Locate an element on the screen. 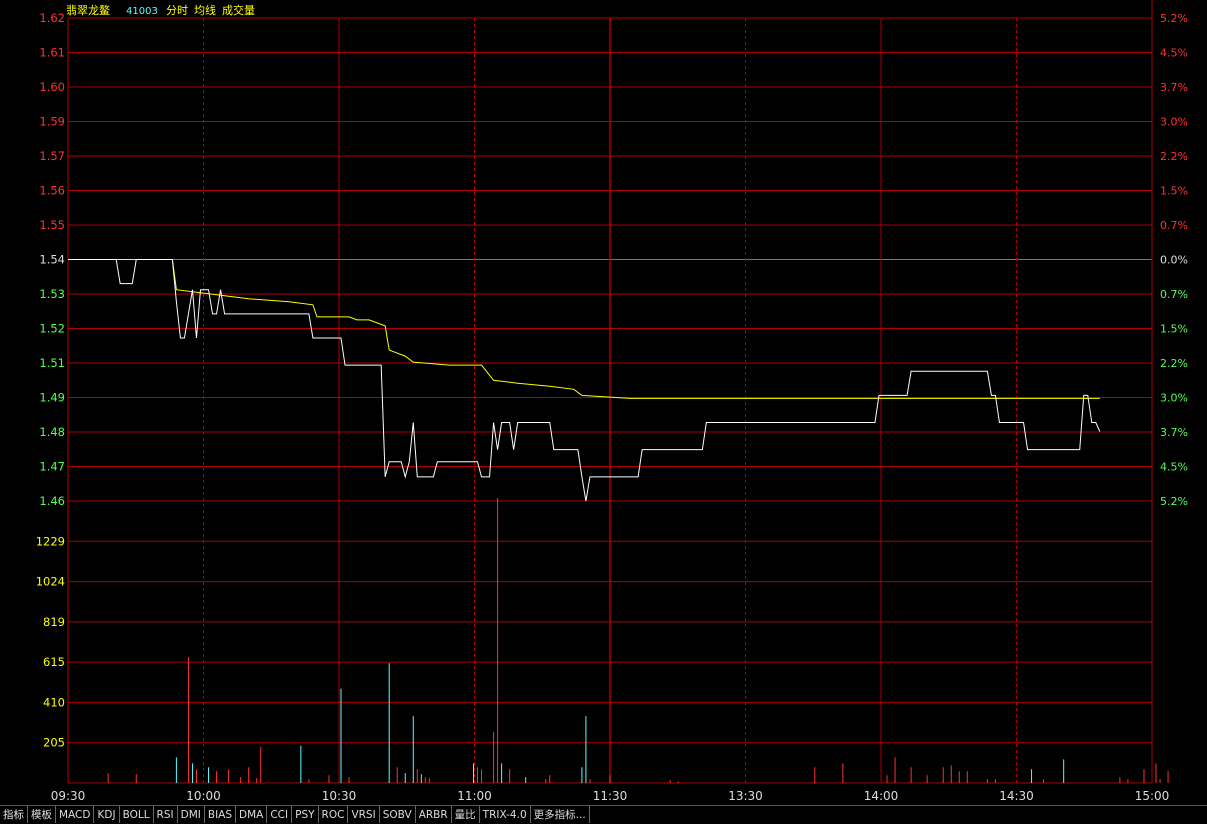 This screenshot has width=1207, height=824. price-tick: 1.47 is located at coordinates (52, 467).